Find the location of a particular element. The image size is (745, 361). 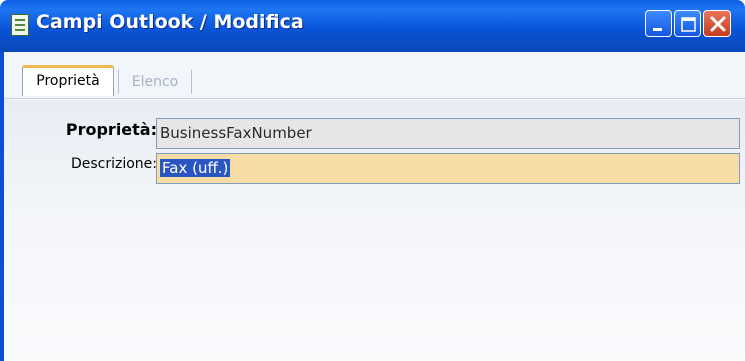

app-icon is located at coordinates (20, 25).